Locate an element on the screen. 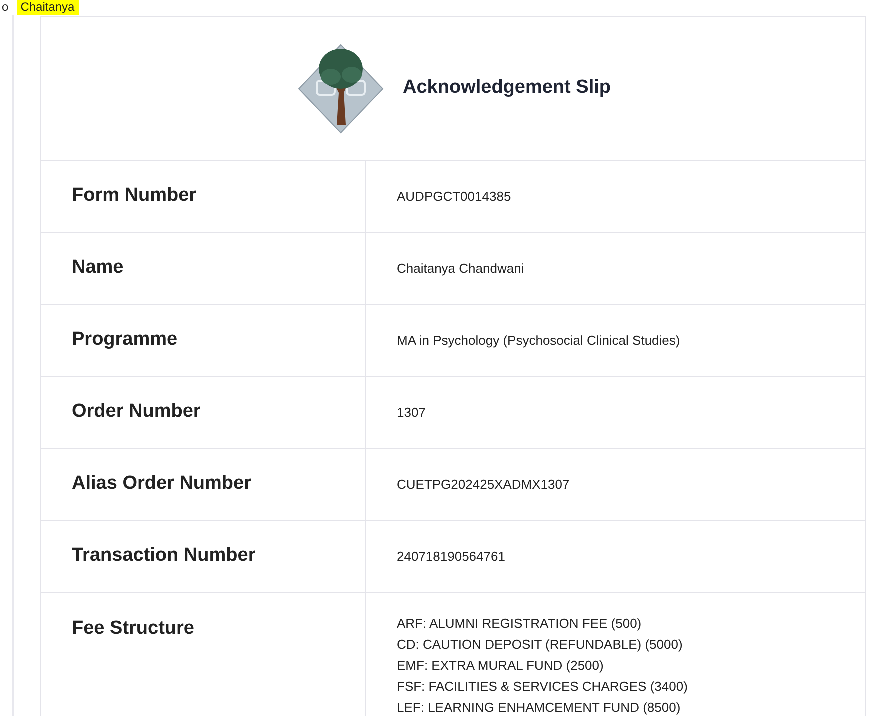 This screenshot has height=716, width=887. highlighted-name: Chaitanya is located at coordinates (47, 7).